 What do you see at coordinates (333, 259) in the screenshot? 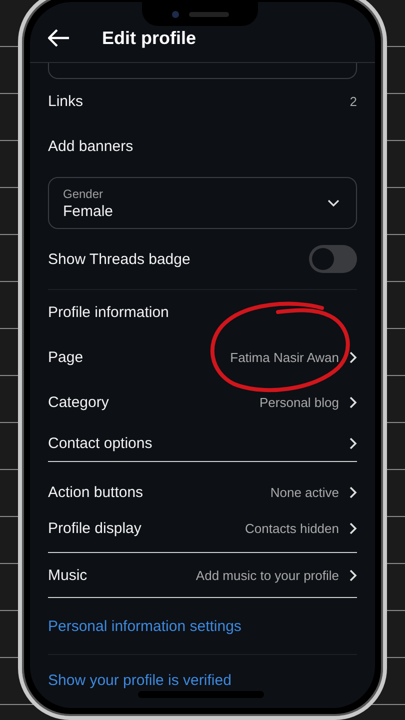
I see `toggle-switch` at bounding box center [333, 259].